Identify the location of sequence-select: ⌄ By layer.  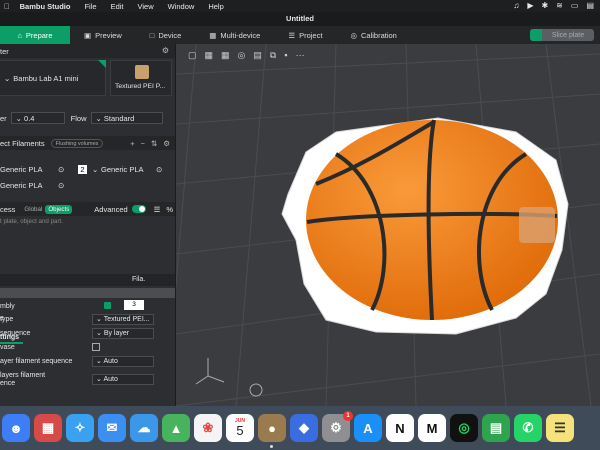
(123, 333).